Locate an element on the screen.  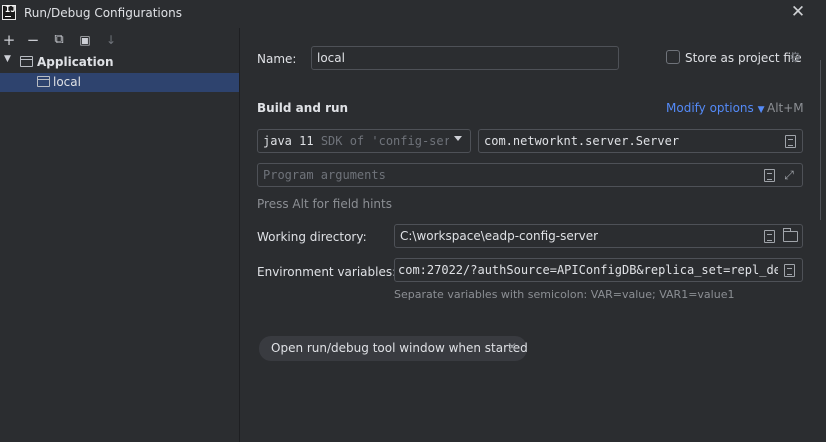
dropdown-arrow-icon is located at coordinates (458, 138).